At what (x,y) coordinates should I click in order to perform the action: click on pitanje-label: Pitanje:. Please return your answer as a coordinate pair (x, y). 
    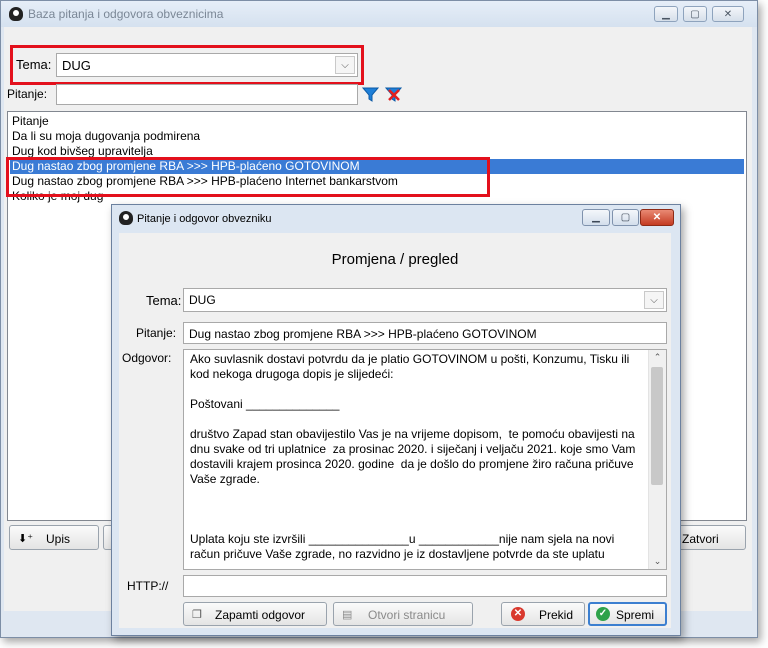
    Looking at the image, I should click on (27, 94).